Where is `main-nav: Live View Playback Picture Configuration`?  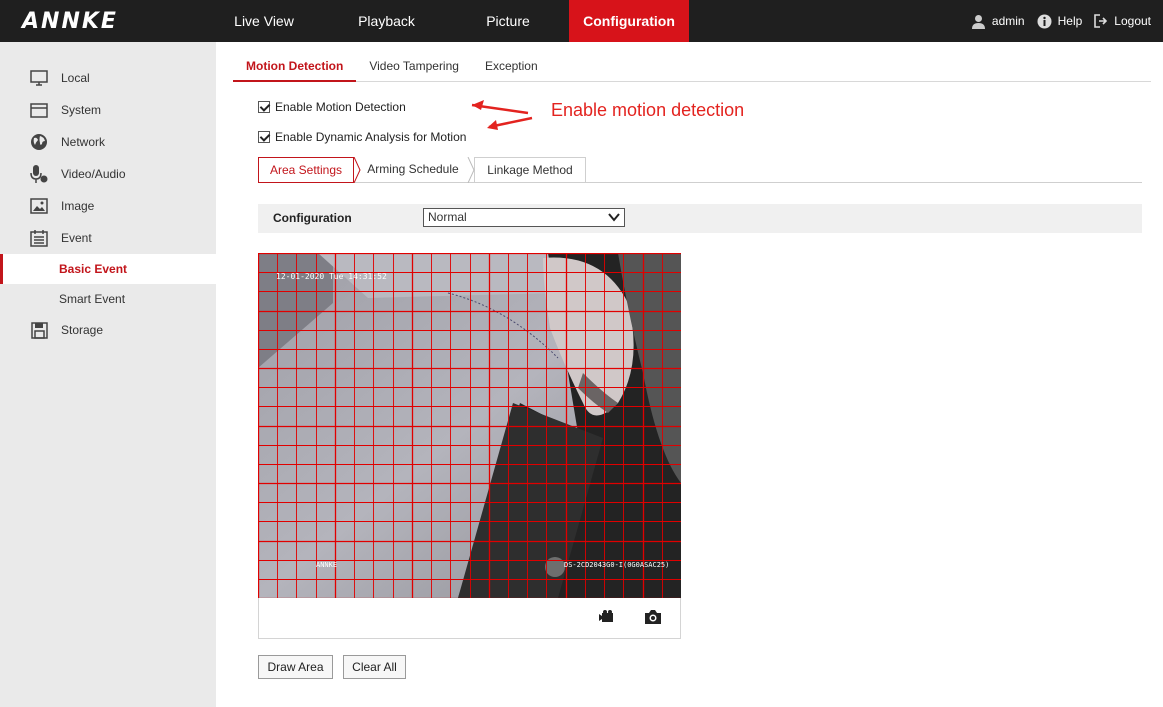
main-nav: Live View Playback Picture Configuration is located at coordinates (445, 21).